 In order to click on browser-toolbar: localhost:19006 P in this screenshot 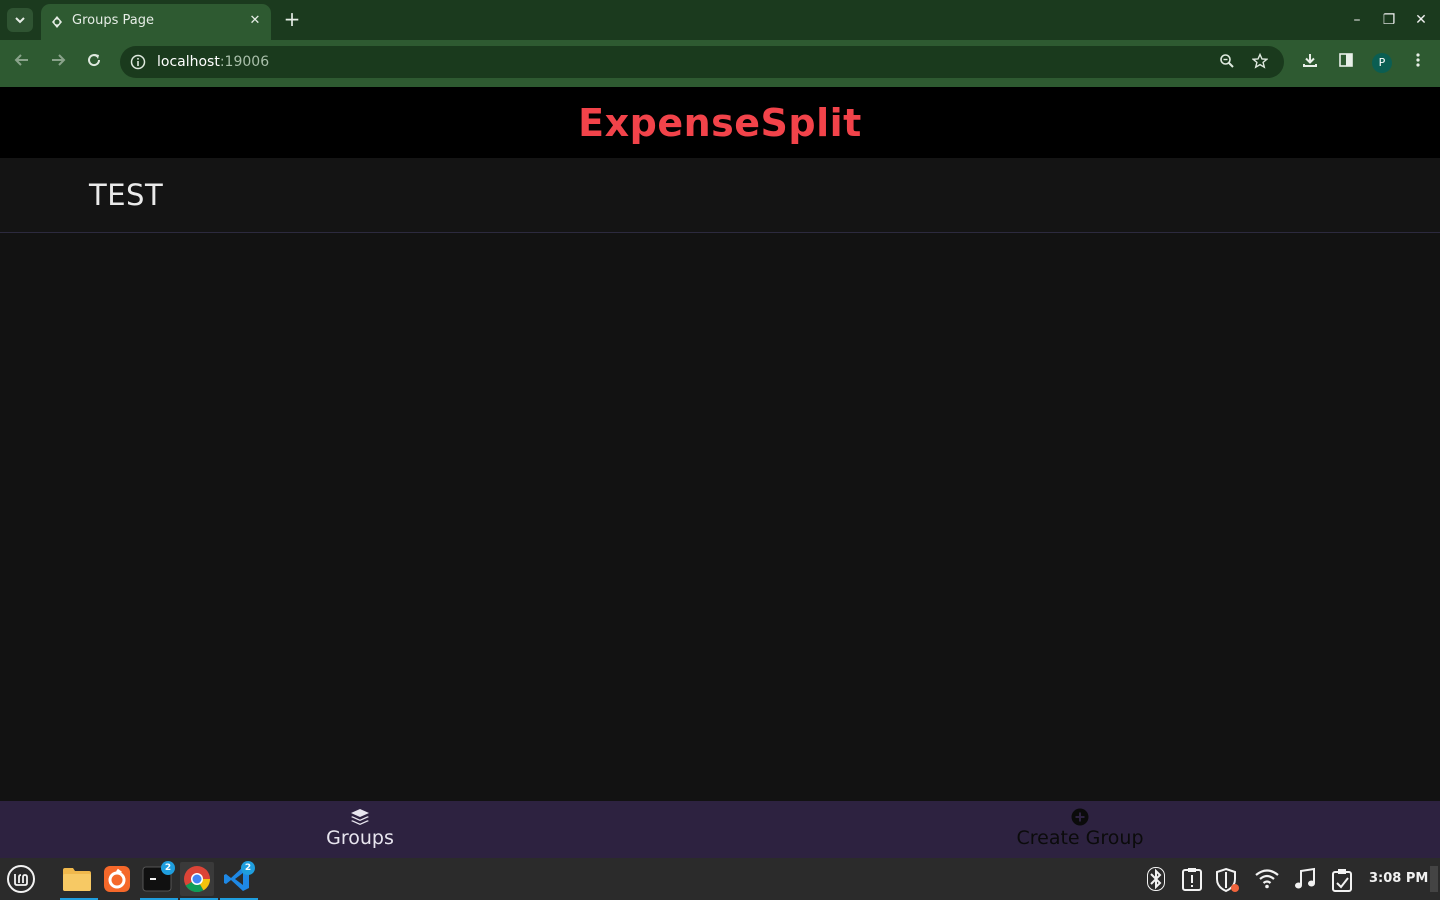, I will do `click(720, 63)`.